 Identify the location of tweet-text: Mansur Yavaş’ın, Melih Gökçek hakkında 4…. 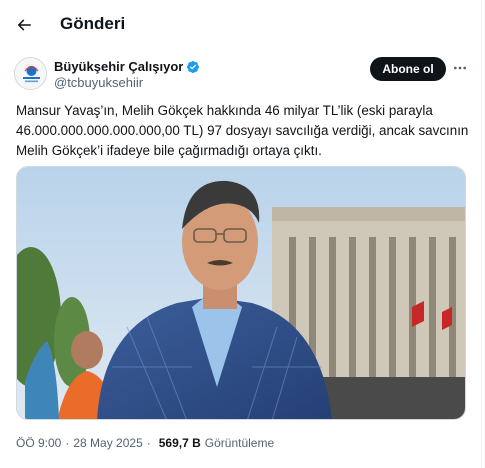
(242, 130).